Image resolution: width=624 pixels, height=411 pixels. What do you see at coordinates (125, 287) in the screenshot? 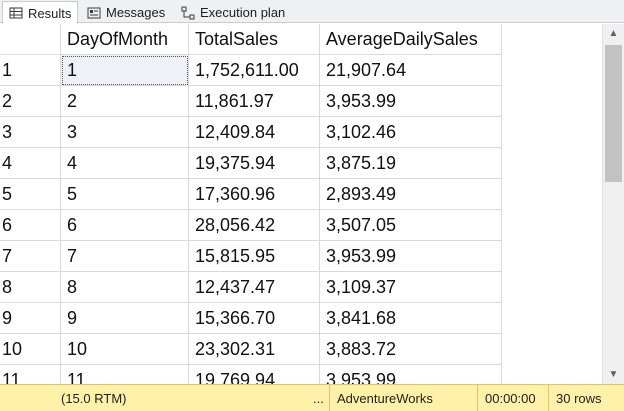
I see `cell-dayofmonth: 8` at bounding box center [125, 287].